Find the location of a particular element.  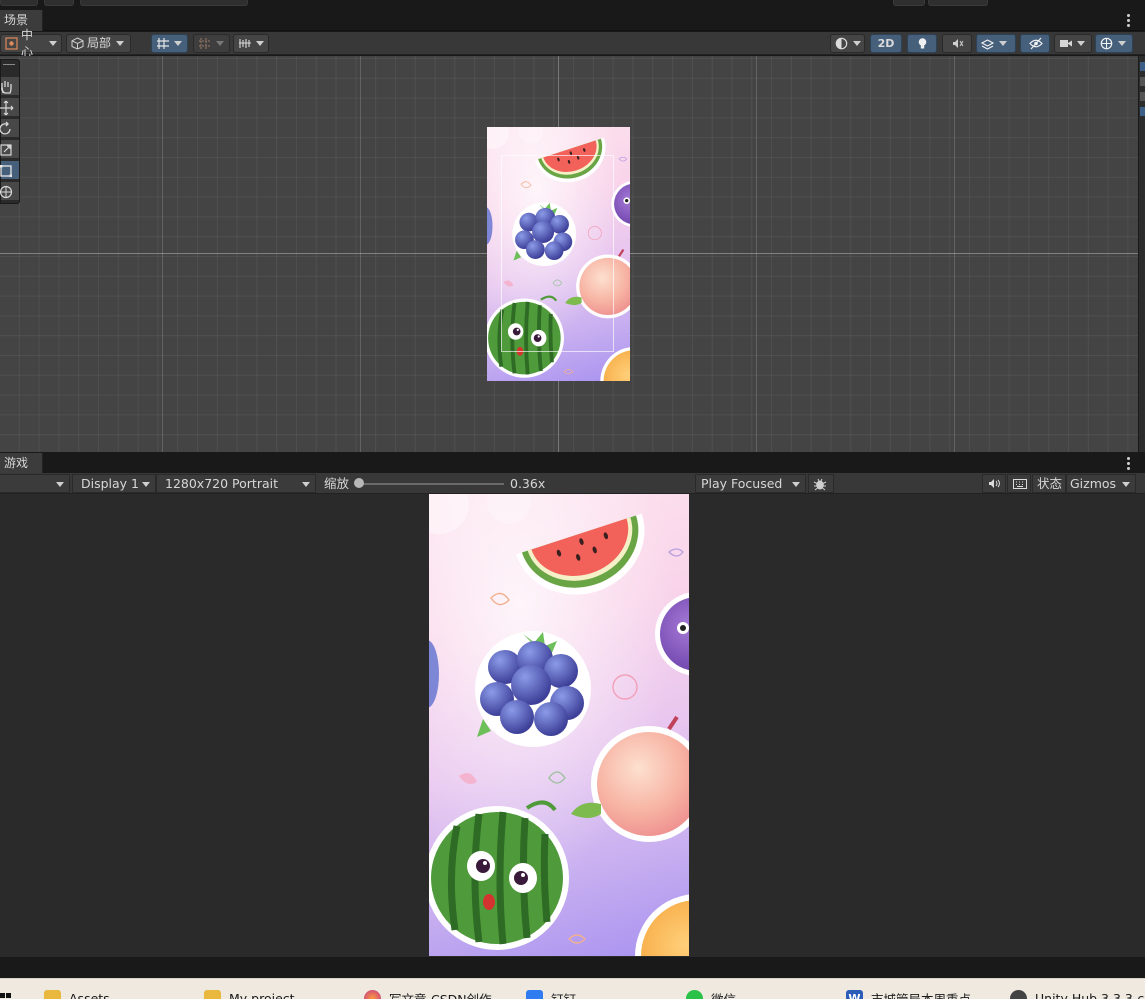

pivot-center-icon is located at coordinates (11, 43).